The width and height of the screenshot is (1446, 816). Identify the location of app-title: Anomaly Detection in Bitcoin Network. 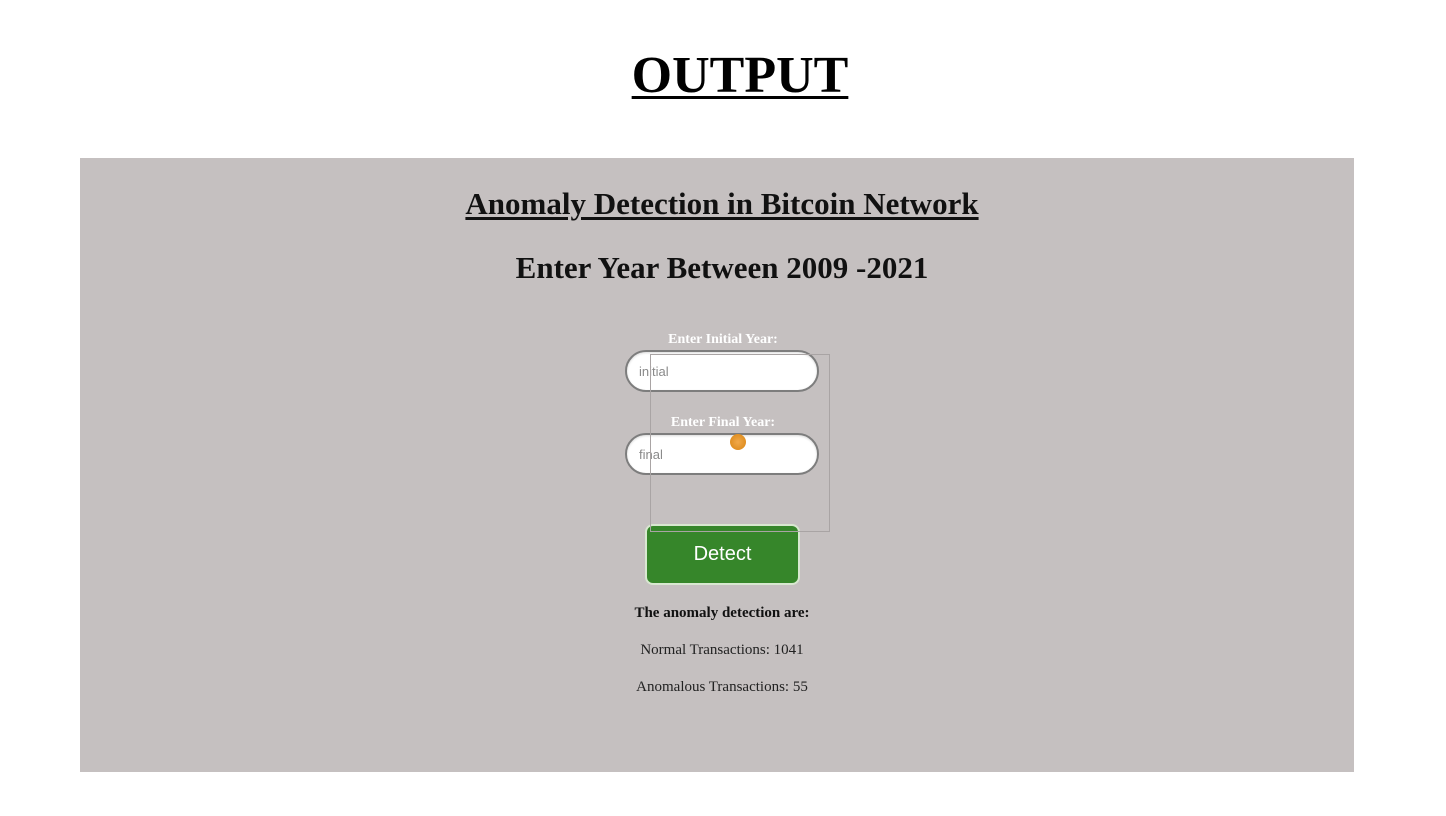
(722, 203).